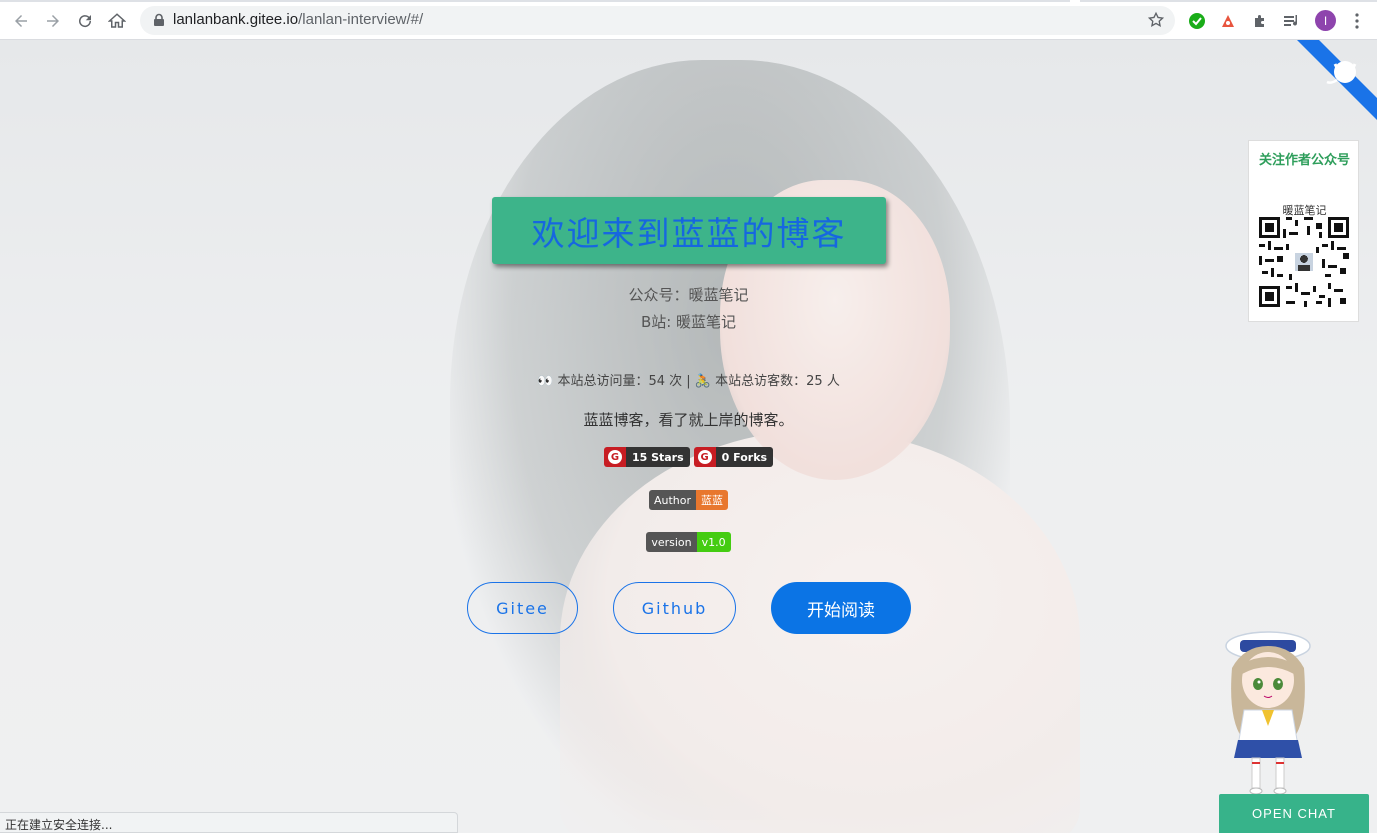  Describe the element at coordinates (672, 500) in the screenshot. I see `author-label: Author` at that location.